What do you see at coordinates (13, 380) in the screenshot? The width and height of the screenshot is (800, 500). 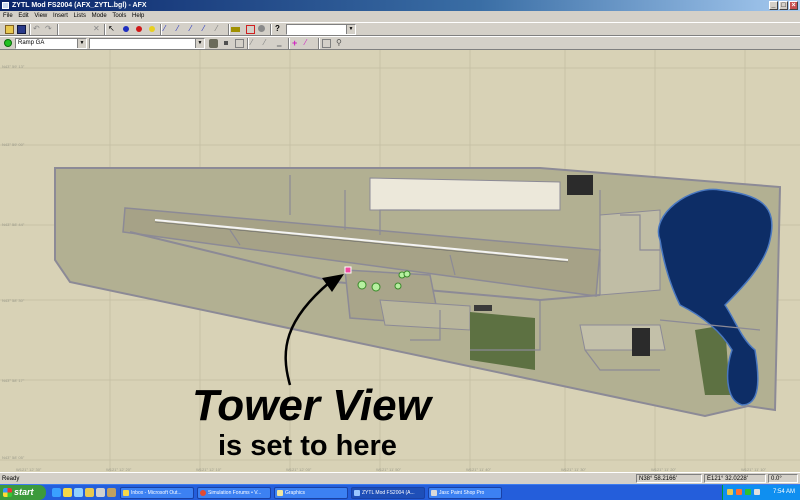 I see `lat-label: N43° 58' 17"` at bounding box center [13, 380].